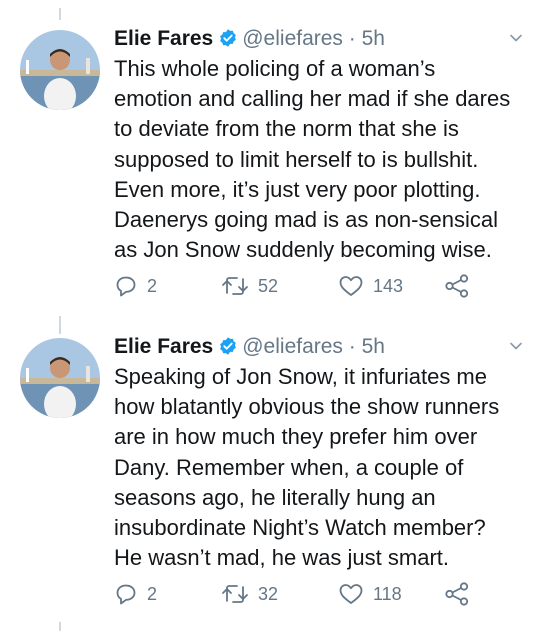 This screenshot has width=540, height=631. What do you see at coordinates (387, 593) in the screenshot?
I see `like-count: 118` at bounding box center [387, 593].